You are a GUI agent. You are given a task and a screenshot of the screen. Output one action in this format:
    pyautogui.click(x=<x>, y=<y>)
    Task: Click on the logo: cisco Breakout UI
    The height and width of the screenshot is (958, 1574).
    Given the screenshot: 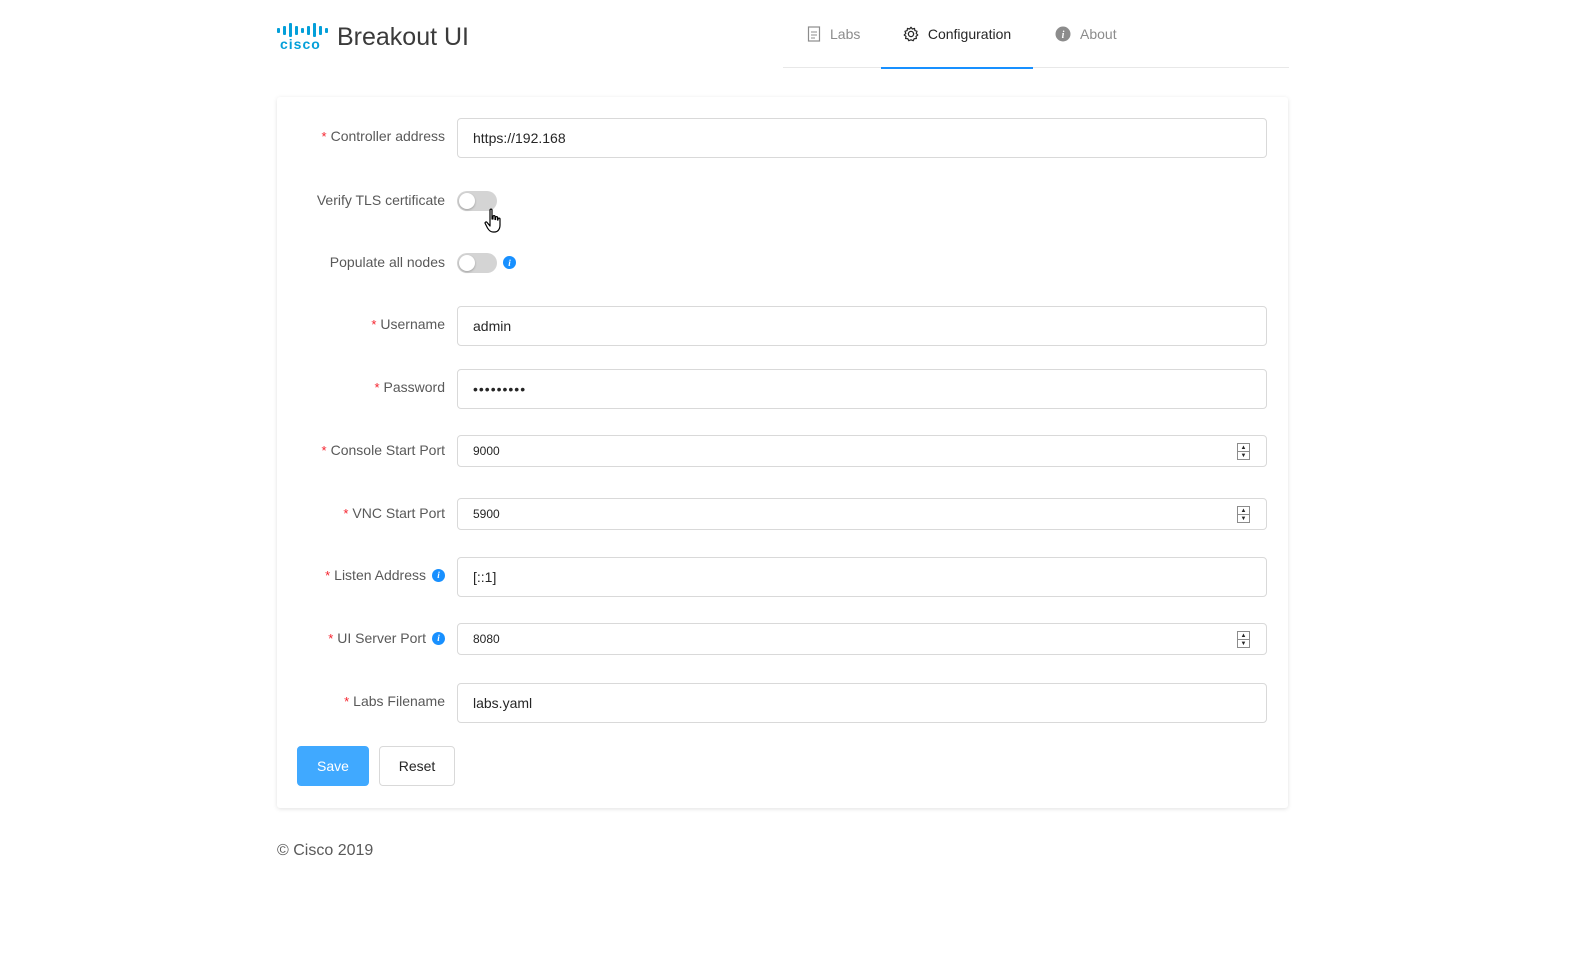 What is the action you would take?
    pyautogui.click(x=373, y=37)
    